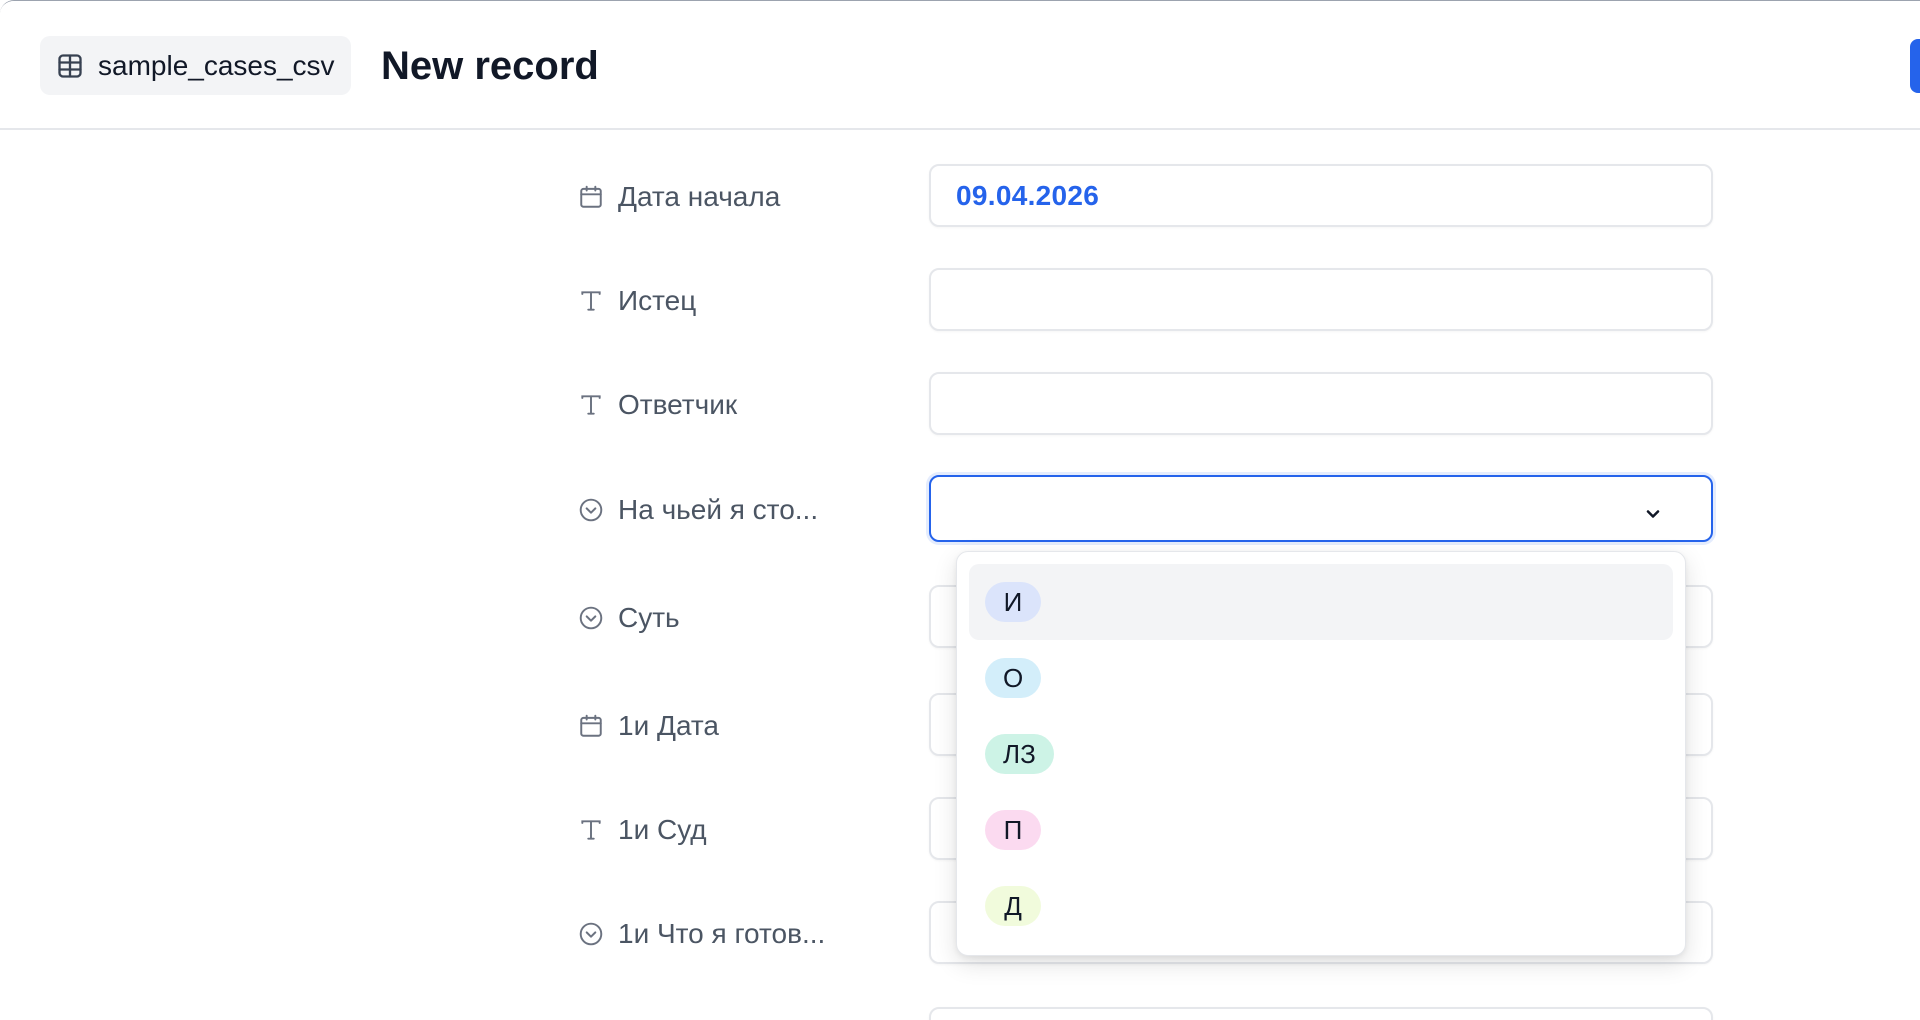 Image resolution: width=1920 pixels, height=1020 pixels. I want to click on option-item: Д, so click(1321, 906).